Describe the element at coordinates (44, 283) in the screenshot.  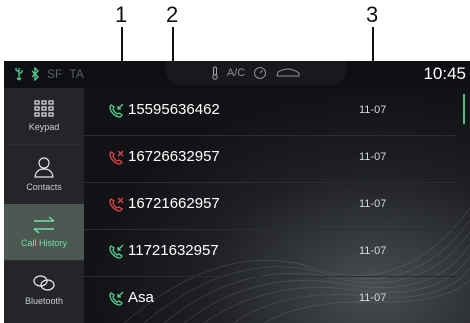
I see `bluetooth-link-icon` at that location.